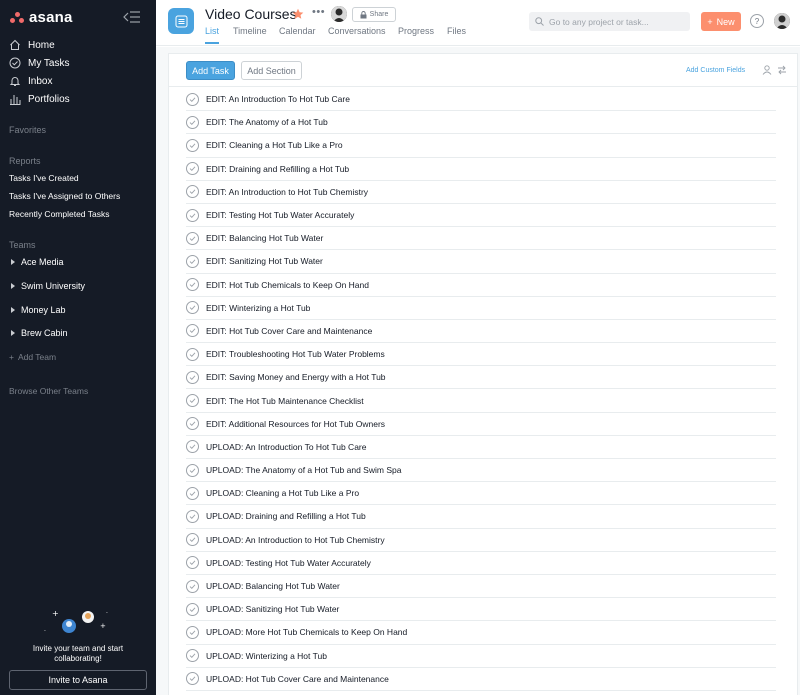  I want to click on task-name: EDIT: Sanitizing Hot Tub Water, so click(264, 261).